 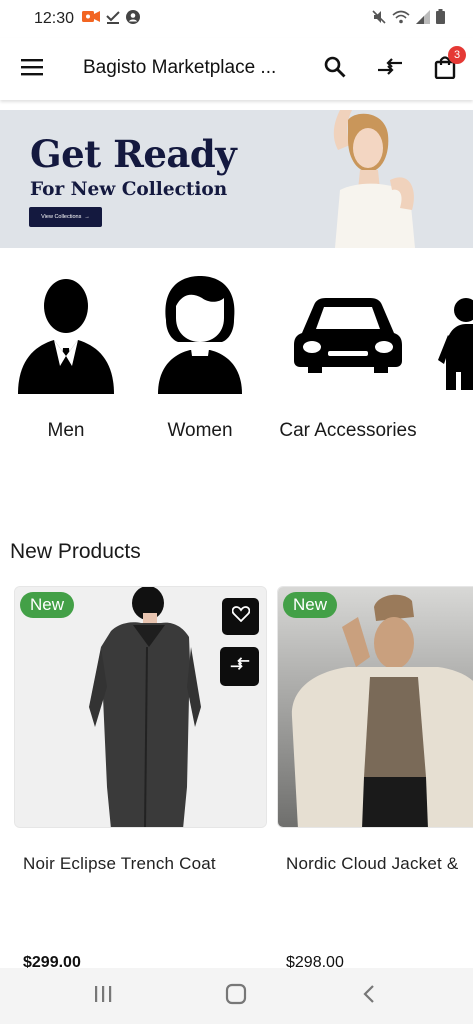 I want to click on view-collections-label: View Collections, so click(x=61, y=217).